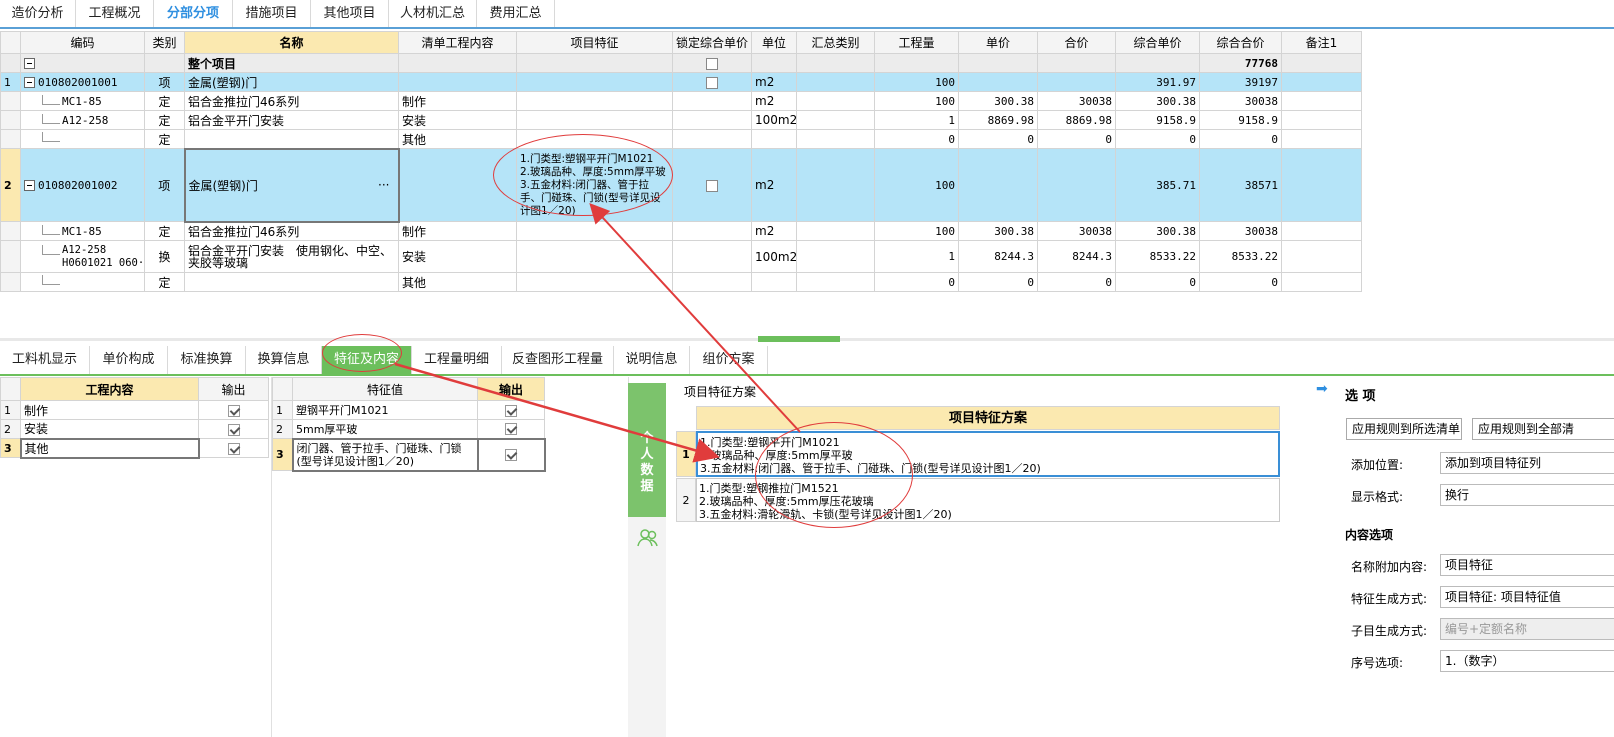 The image size is (1614, 737). What do you see at coordinates (916, 42) in the screenshot?
I see `col-header-qty: 工程量` at bounding box center [916, 42].